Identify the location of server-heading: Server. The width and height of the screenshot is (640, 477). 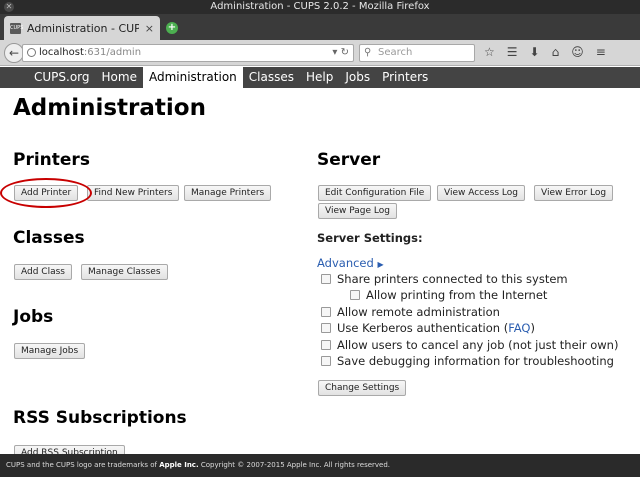
(349, 160).